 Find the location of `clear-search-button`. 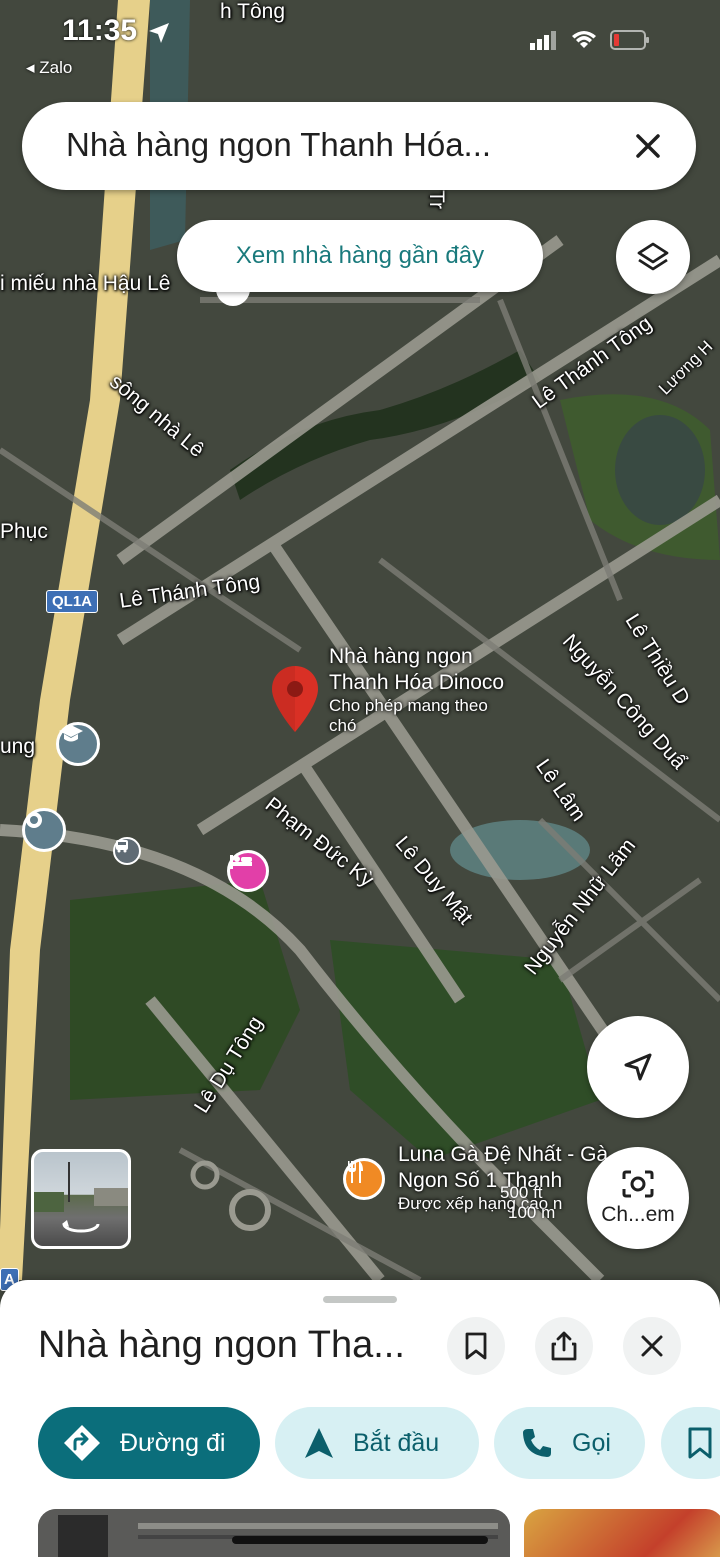

clear-search-button is located at coordinates (648, 146).